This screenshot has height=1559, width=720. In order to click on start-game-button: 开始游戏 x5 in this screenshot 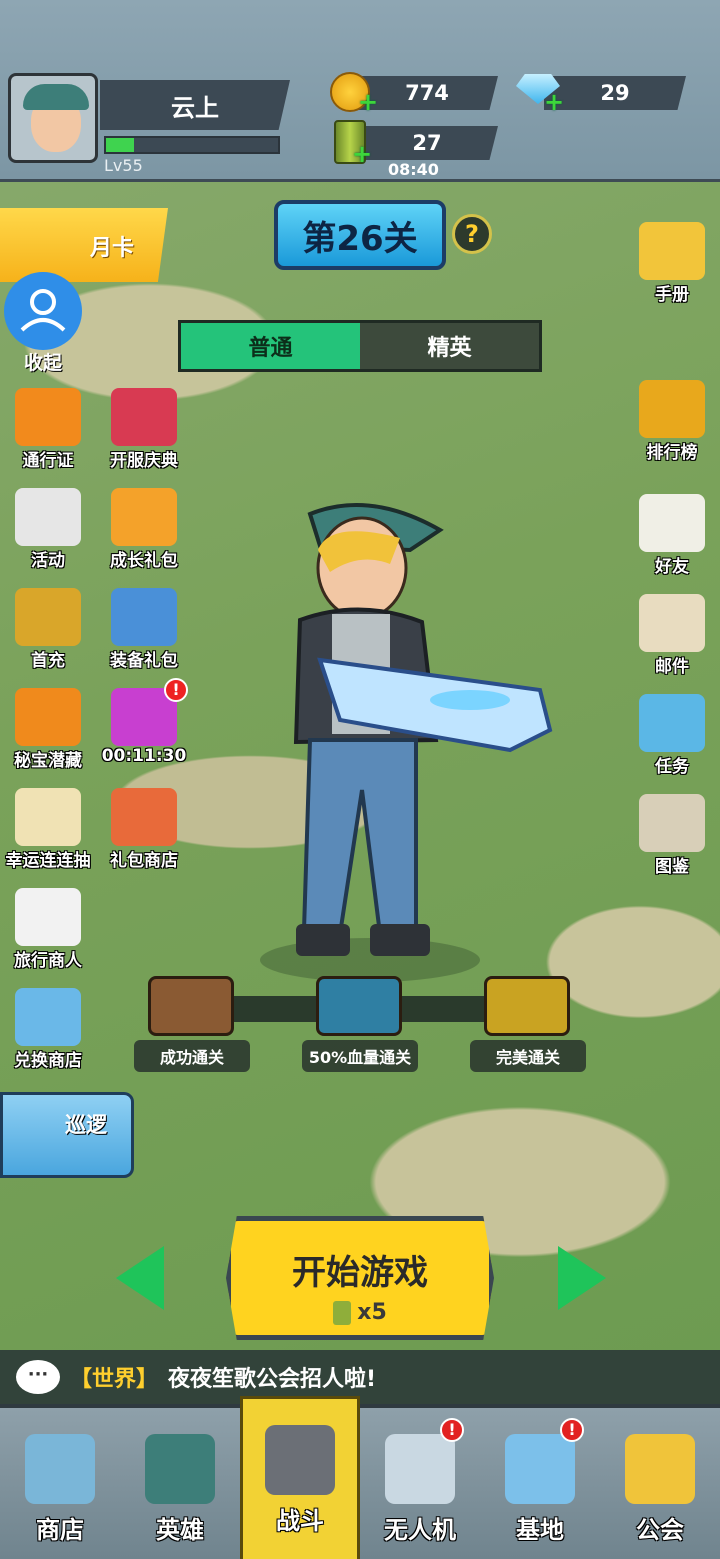, I will do `click(360, 1278)`.